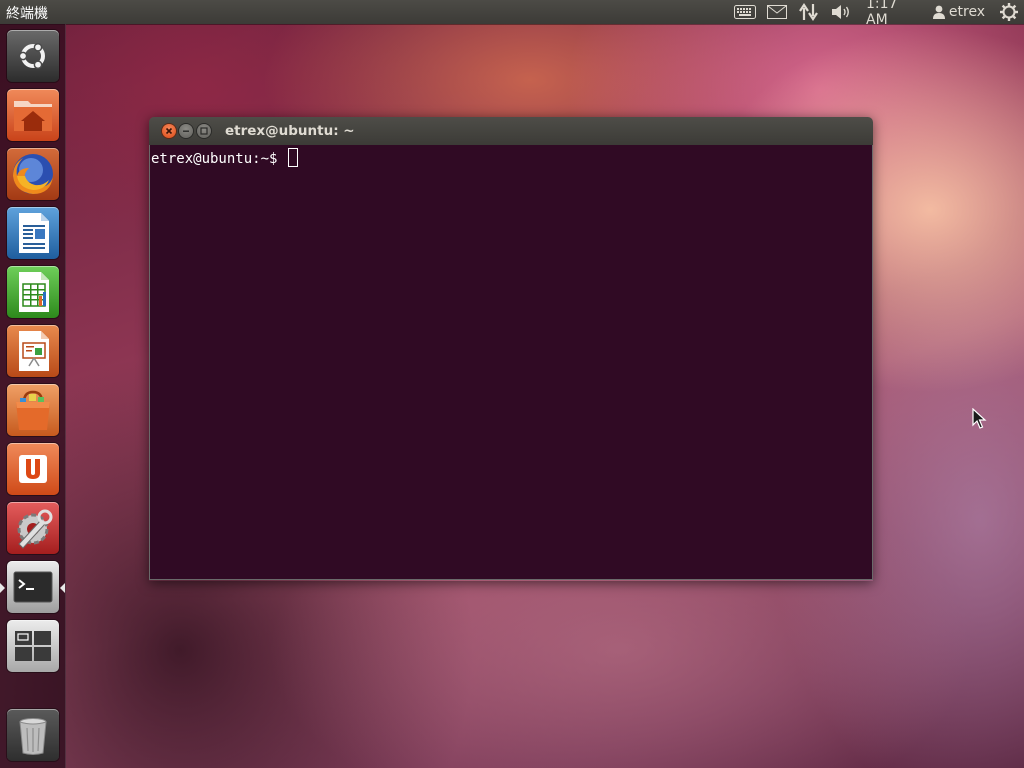  Describe the element at coordinates (218, 159) in the screenshot. I see `shell-prompt: etrex@ubuntu:~$` at that location.